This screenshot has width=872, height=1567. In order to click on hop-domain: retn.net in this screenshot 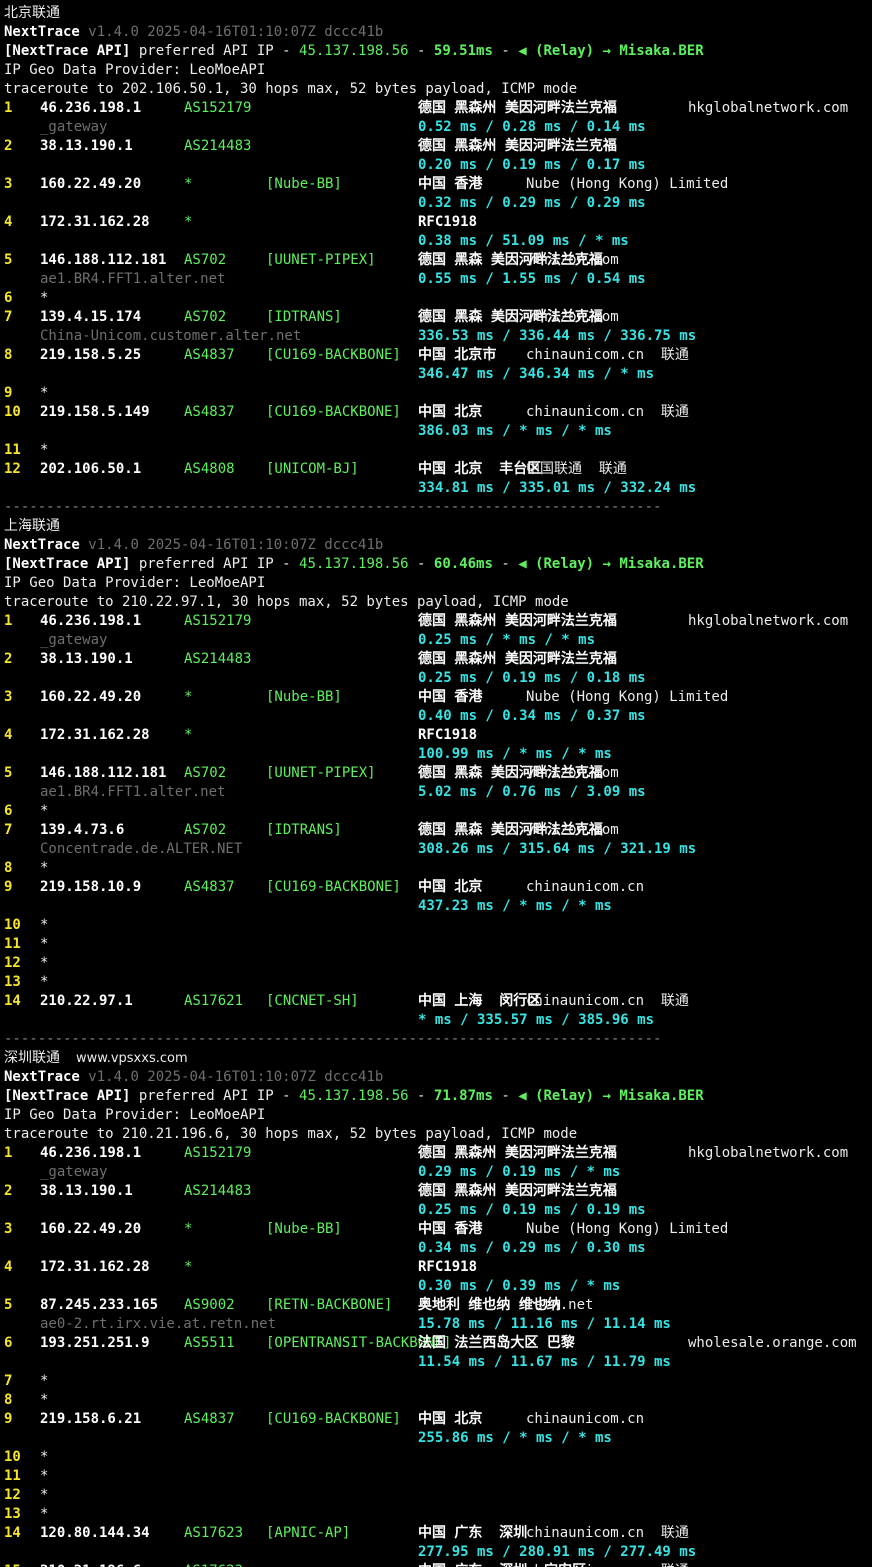, I will do `click(560, 1305)`.